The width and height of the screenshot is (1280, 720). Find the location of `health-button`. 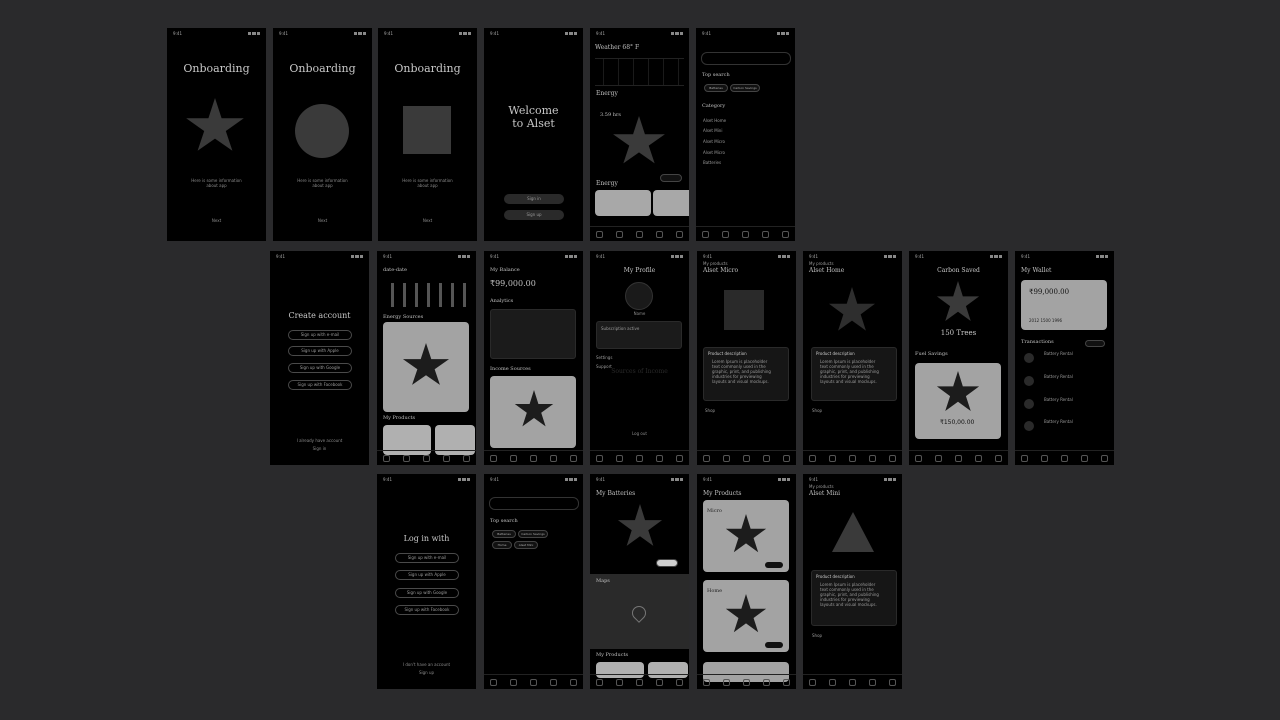

health-button is located at coordinates (667, 563).